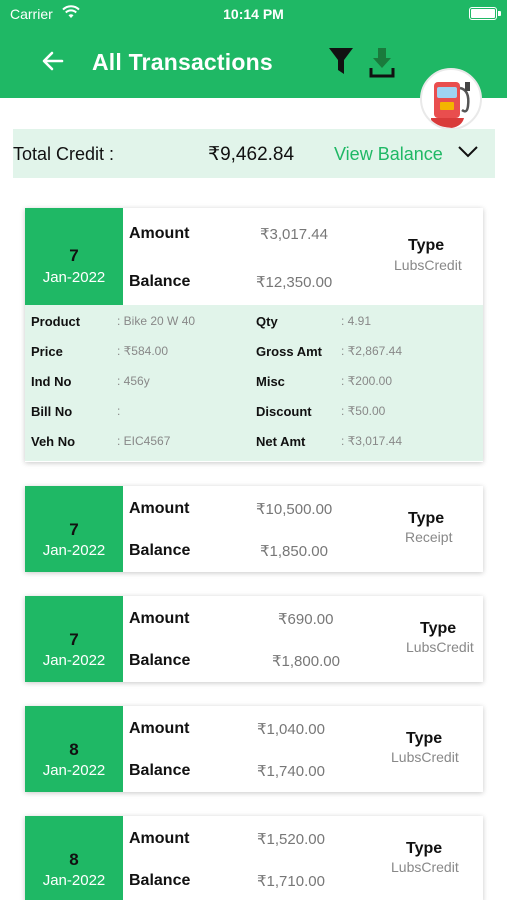 The width and height of the screenshot is (507, 900). I want to click on back-arrow-icon, so click(53, 61).